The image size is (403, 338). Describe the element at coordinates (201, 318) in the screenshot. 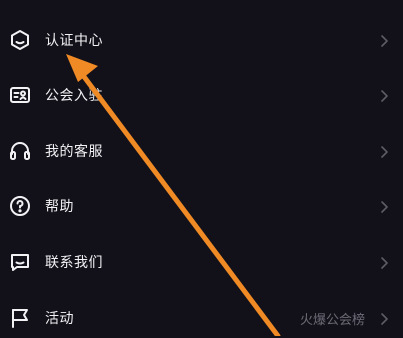

I see `menu-item-activity: 活动 火爆公会榜` at that location.